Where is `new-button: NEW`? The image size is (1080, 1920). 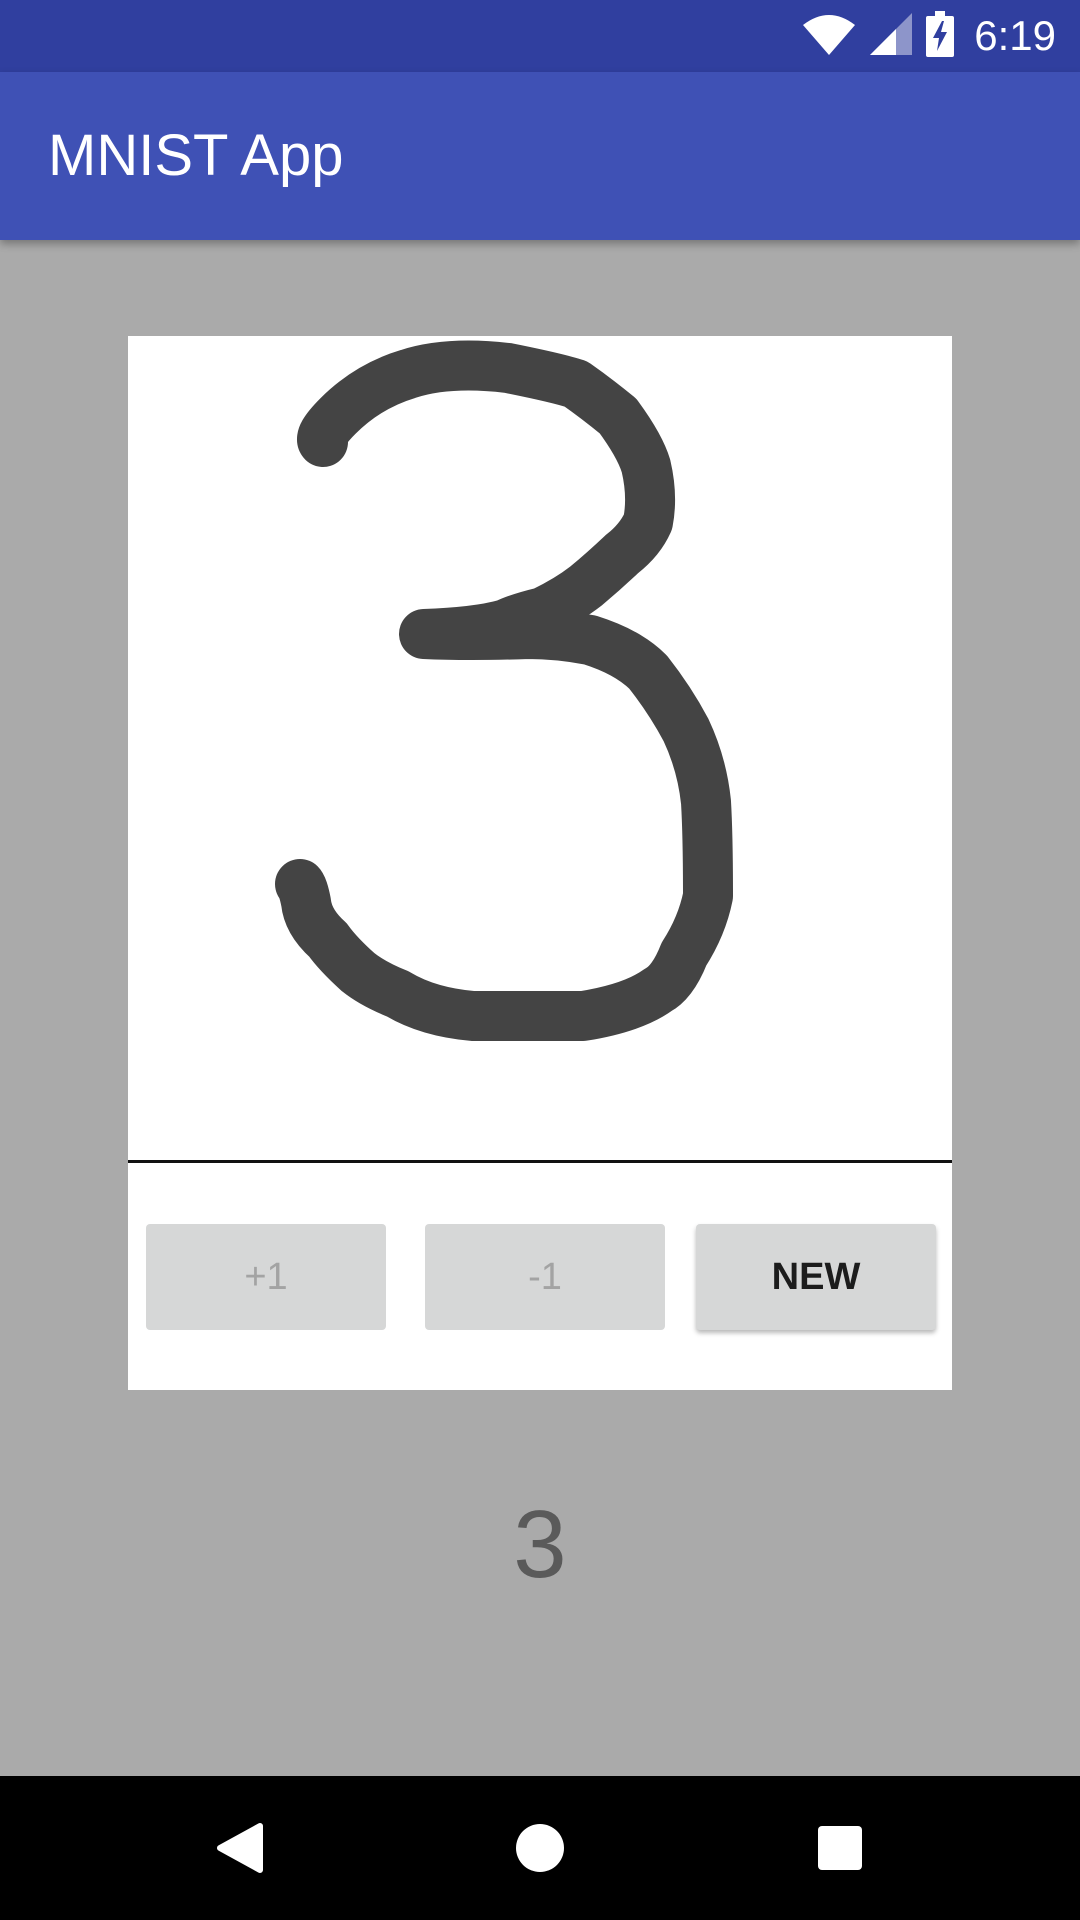 new-button: NEW is located at coordinates (816, 1277).